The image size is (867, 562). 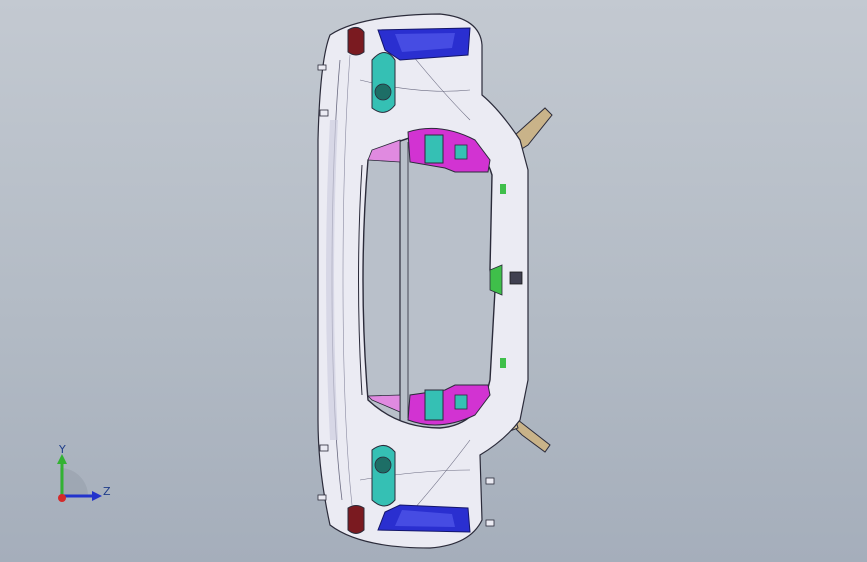 What do you see at coordinates (107, 491) in the screenshot?
I see `z-axis-label: Z` at bounding box center [107, 491].